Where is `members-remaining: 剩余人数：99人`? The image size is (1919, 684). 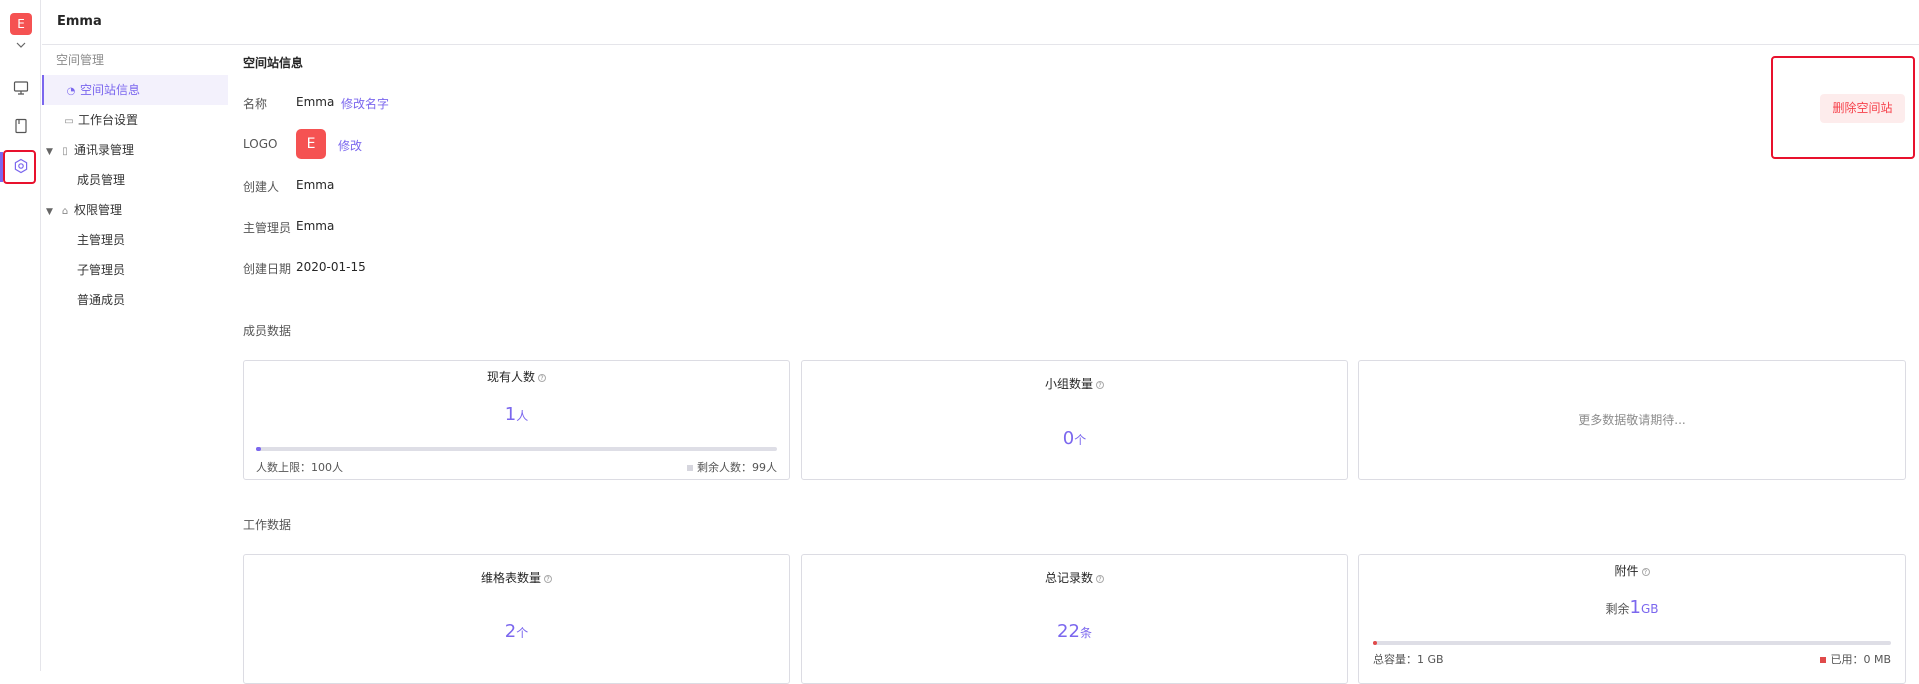
members-remaining: 剩余人数：99人 is located at coordinates (732, 467).